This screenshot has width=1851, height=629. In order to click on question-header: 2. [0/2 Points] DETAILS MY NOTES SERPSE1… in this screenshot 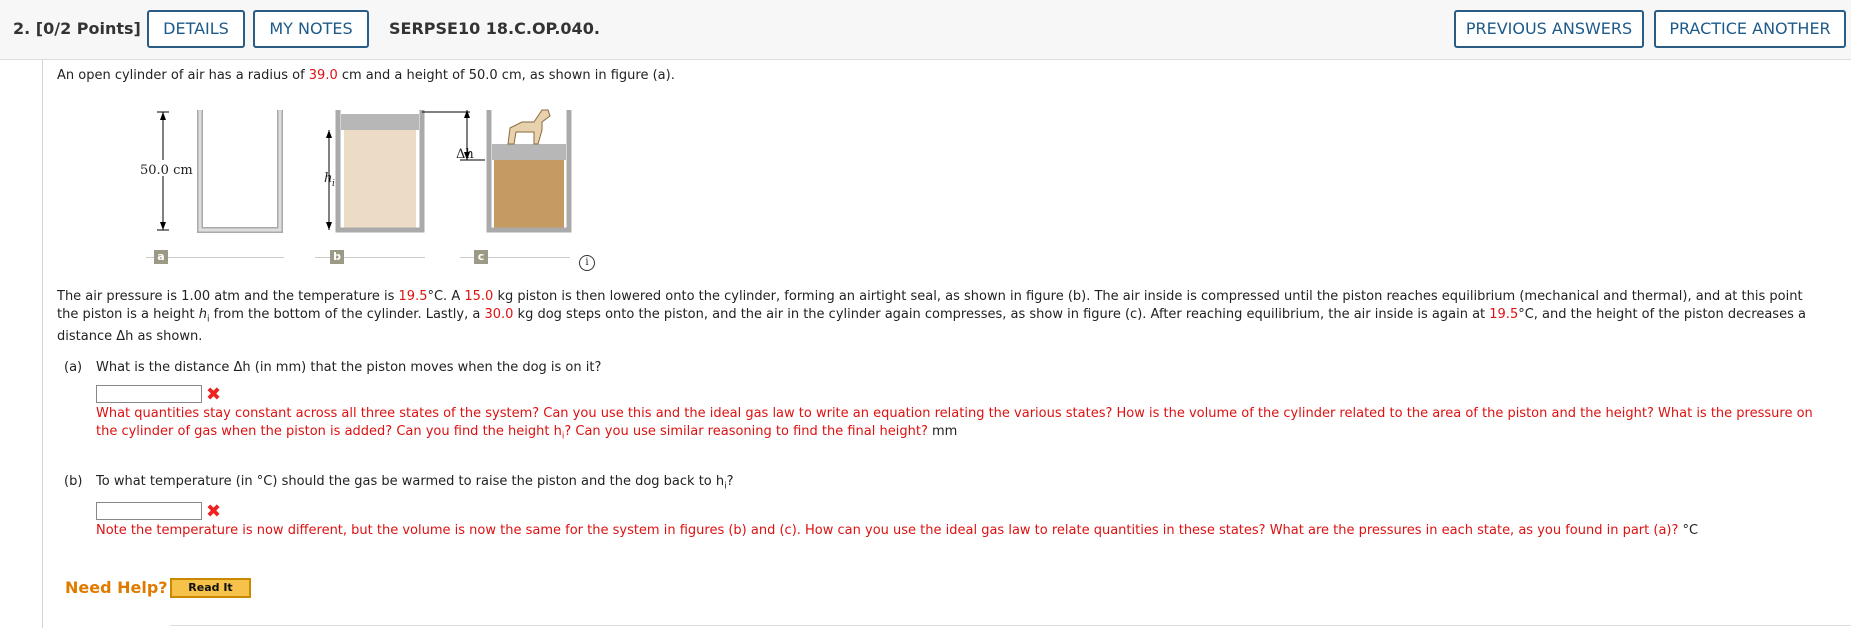, I will do `click(925, 30)`.